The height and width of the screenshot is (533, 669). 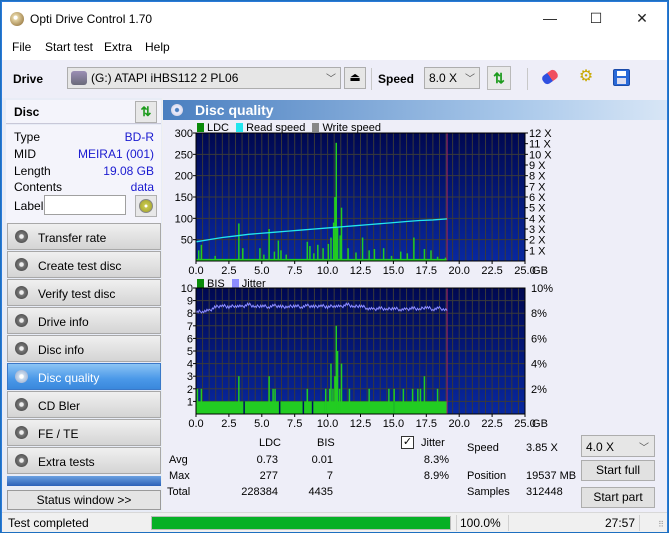 I want to click on progress-percent: 100.0%, so click(x=480, y=523).